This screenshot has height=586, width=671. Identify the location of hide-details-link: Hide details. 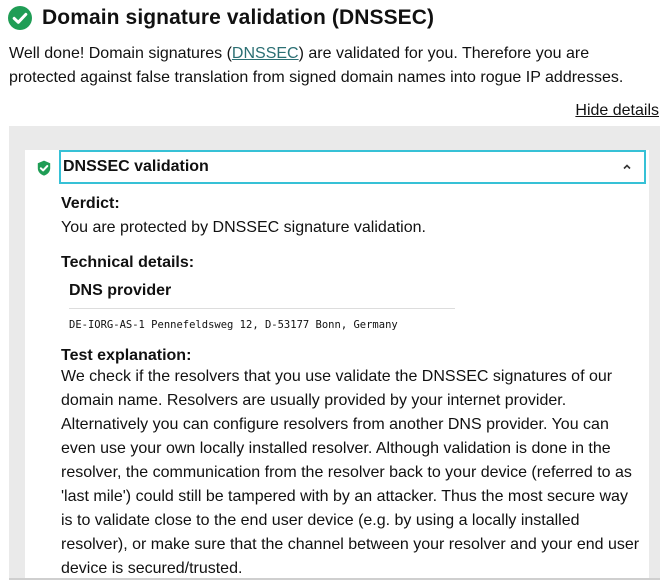
(617, 111).